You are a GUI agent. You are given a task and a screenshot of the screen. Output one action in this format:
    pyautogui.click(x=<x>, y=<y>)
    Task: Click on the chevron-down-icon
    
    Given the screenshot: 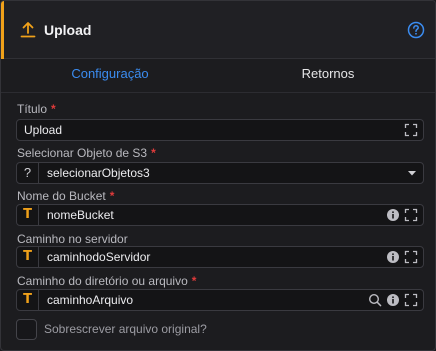 What is the action you would take?
    pyautogui.click(x=412, y=173)
    